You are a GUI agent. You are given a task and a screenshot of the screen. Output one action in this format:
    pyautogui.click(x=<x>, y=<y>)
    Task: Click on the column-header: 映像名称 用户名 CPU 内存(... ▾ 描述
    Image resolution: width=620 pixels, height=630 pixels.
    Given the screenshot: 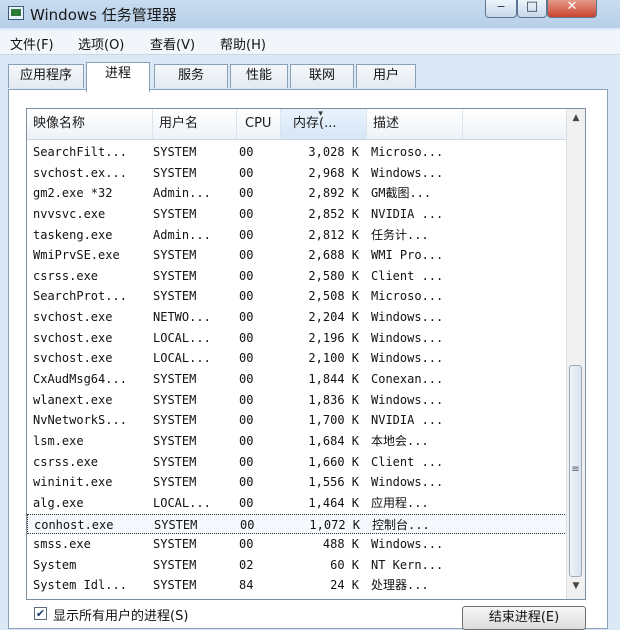 What is the action you would take?
    pyautogui.click(x=297, y=124)
    